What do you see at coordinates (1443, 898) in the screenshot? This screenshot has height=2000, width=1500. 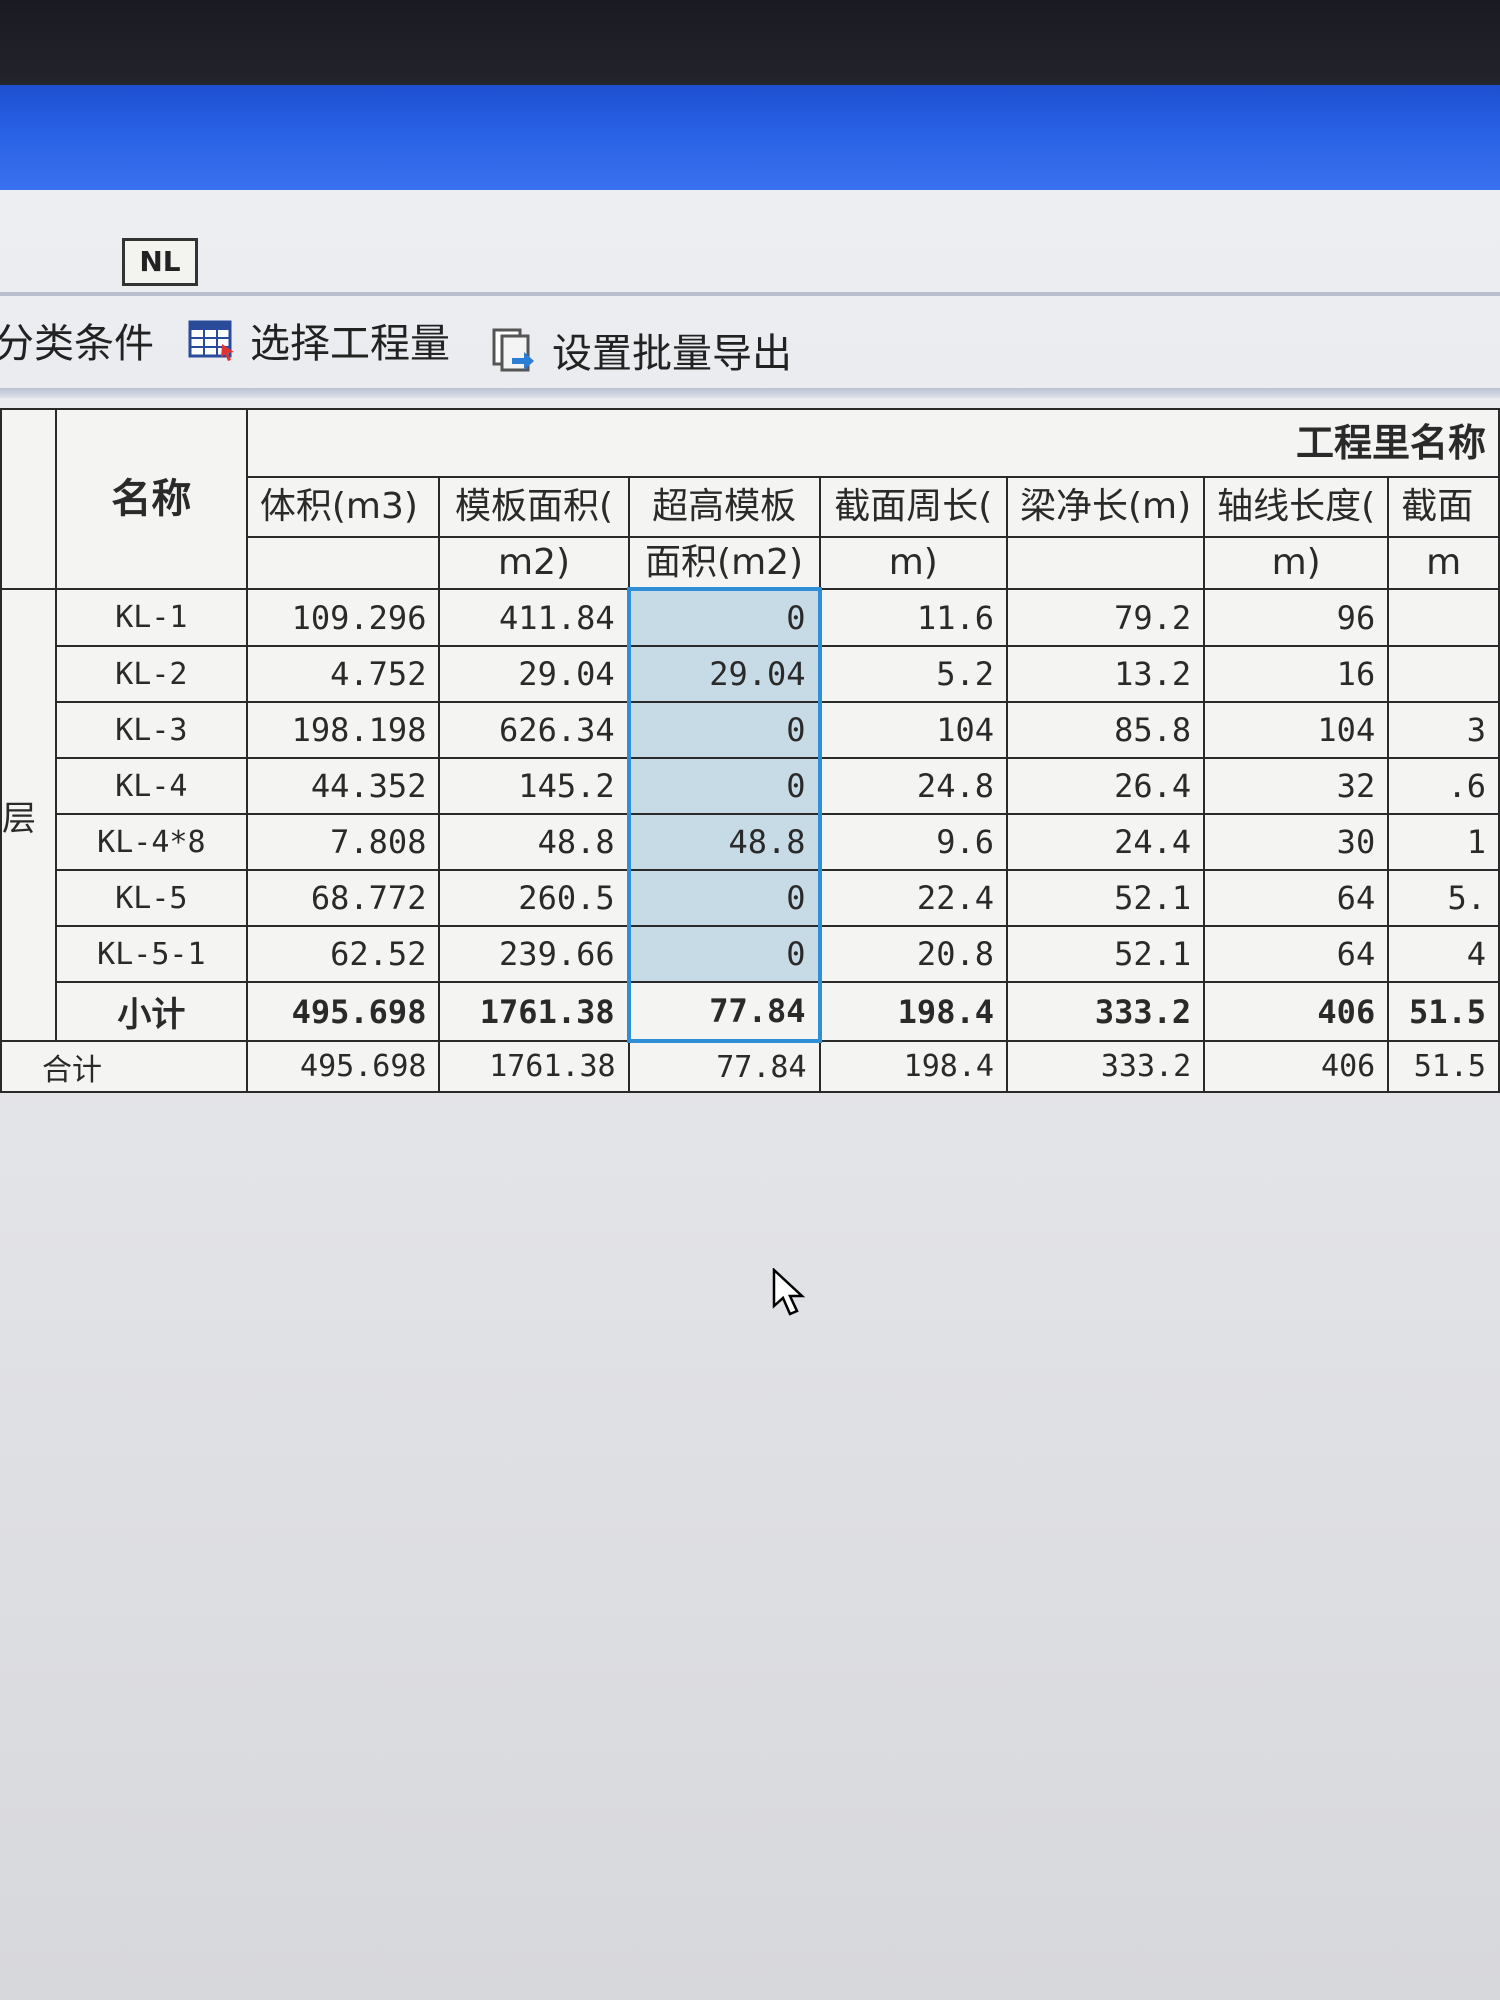 I see `cell-section: 5.` at bounding box center [1443, 898].